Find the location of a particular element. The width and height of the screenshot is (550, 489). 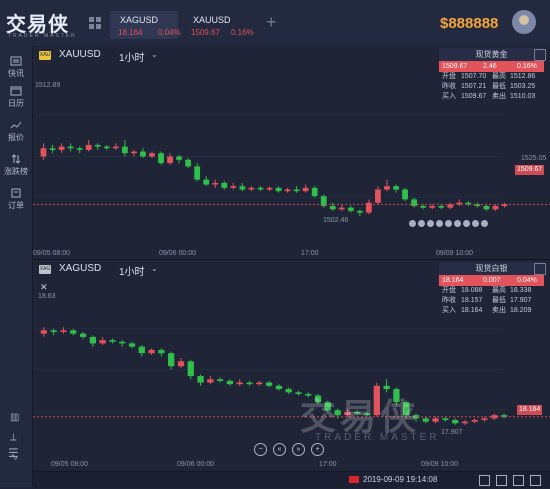

playback-controls: − « » + is located at coordinates (292, 449).